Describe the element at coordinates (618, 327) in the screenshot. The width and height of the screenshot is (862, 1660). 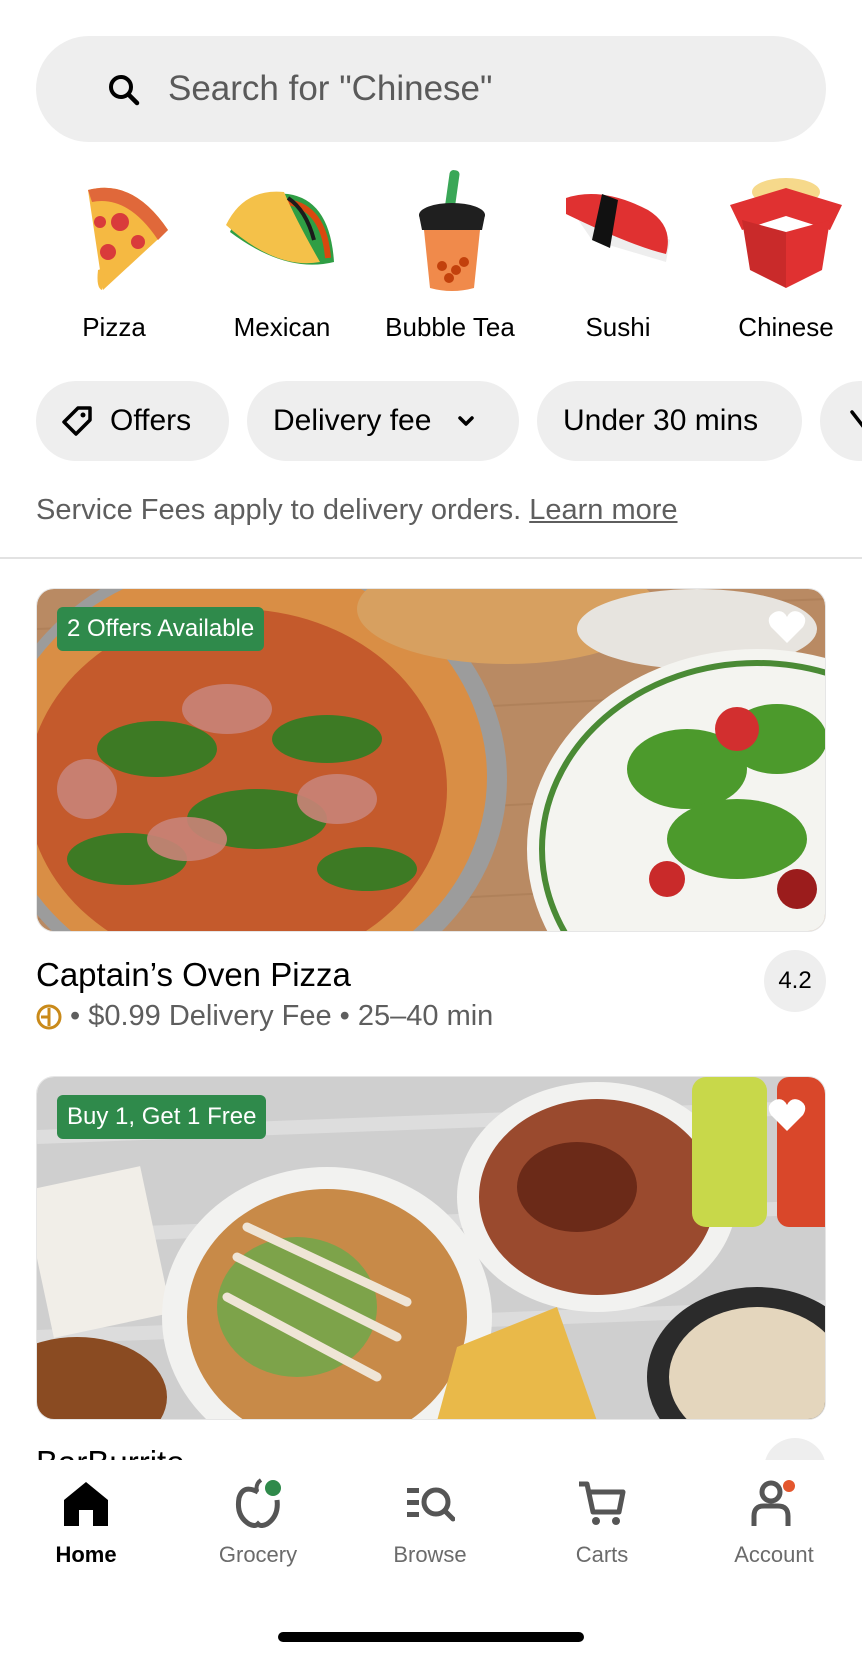
I see `category-label: Sushi` at that location.